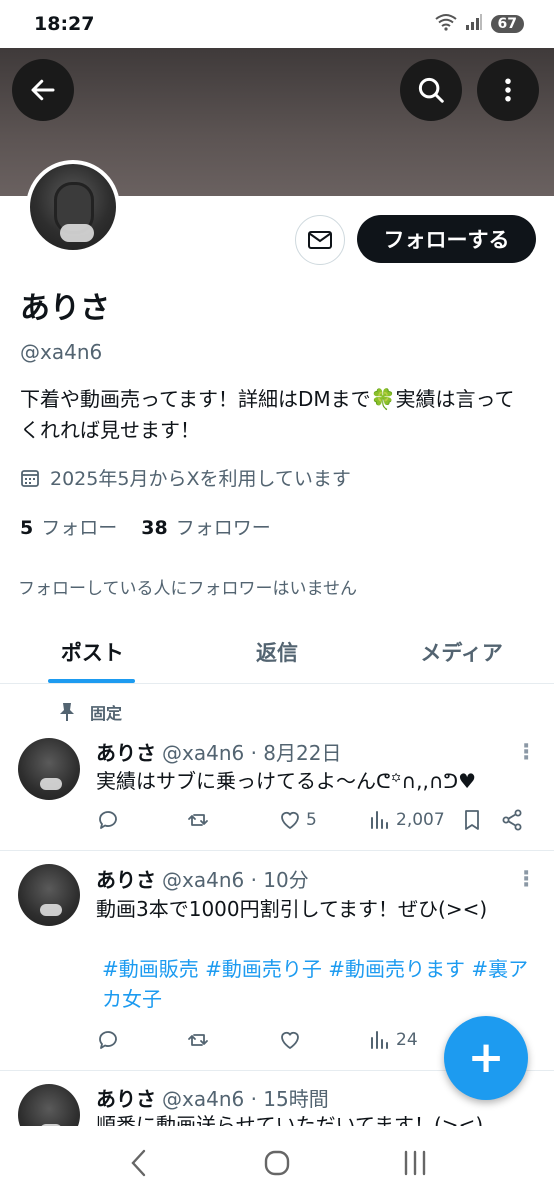 The width and height of the screenshot is (554, 1200). What do you see at coordinates (200, 479) in the screenshot?
I see `join-date-text: 2025年5月からXを利用しています` at bounding box center [200, 479].